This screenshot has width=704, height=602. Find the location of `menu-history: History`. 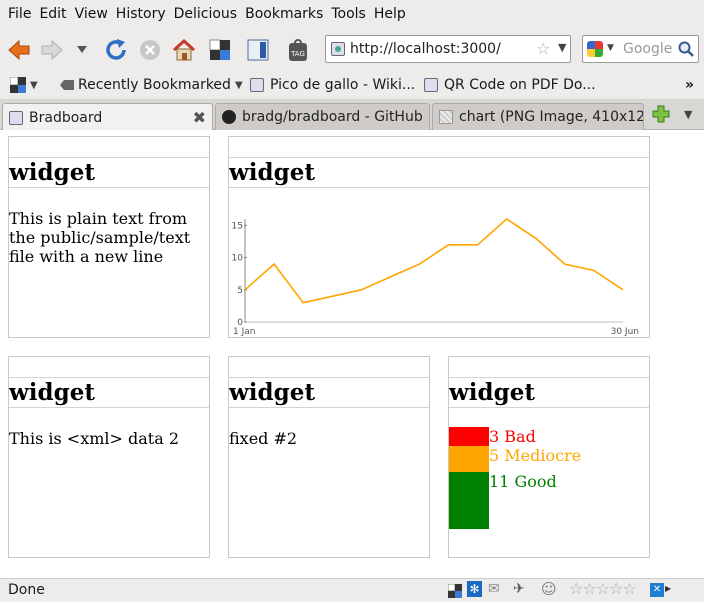

menu-history: History is located at coordinates (141, 14).